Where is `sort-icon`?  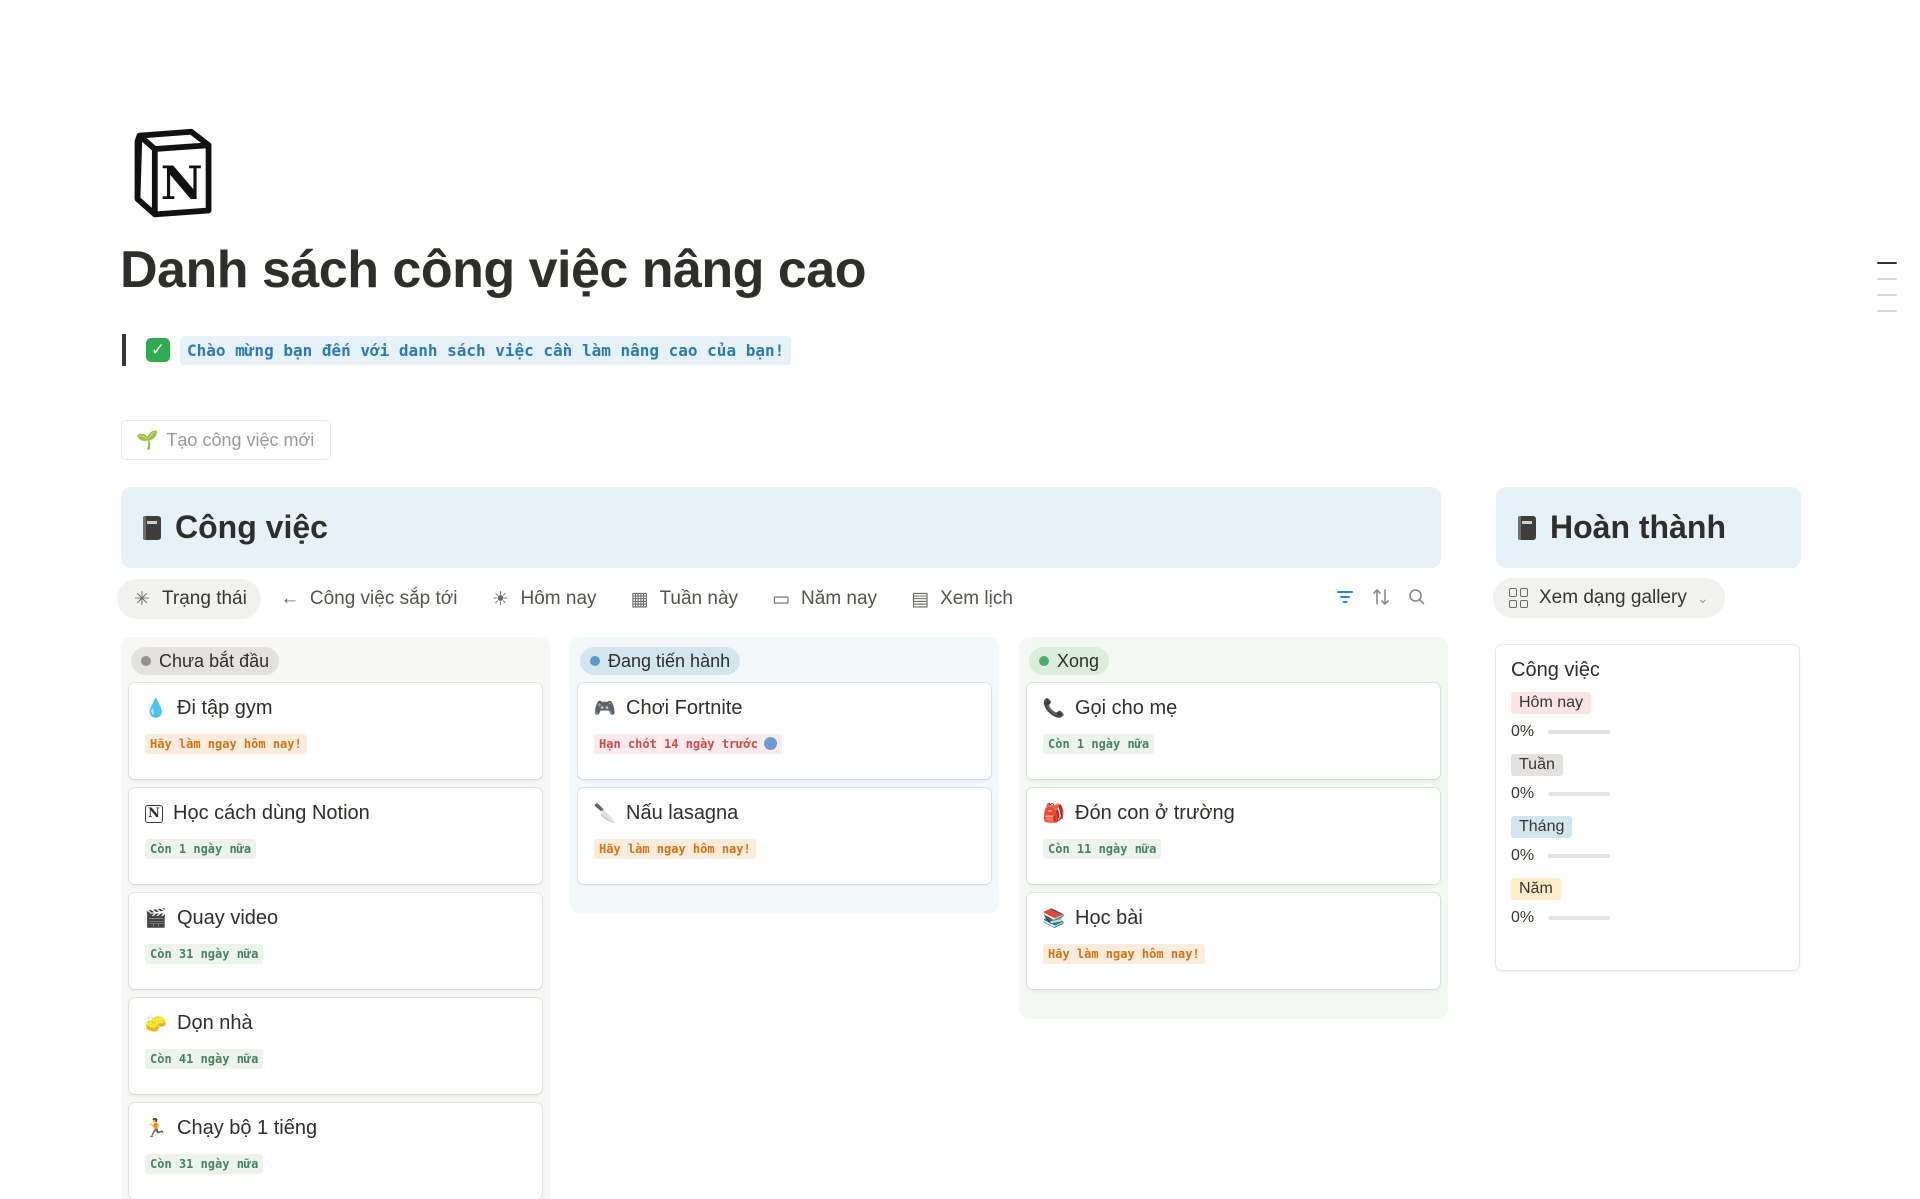 sort-icon is located at coordinates (1381, 597).